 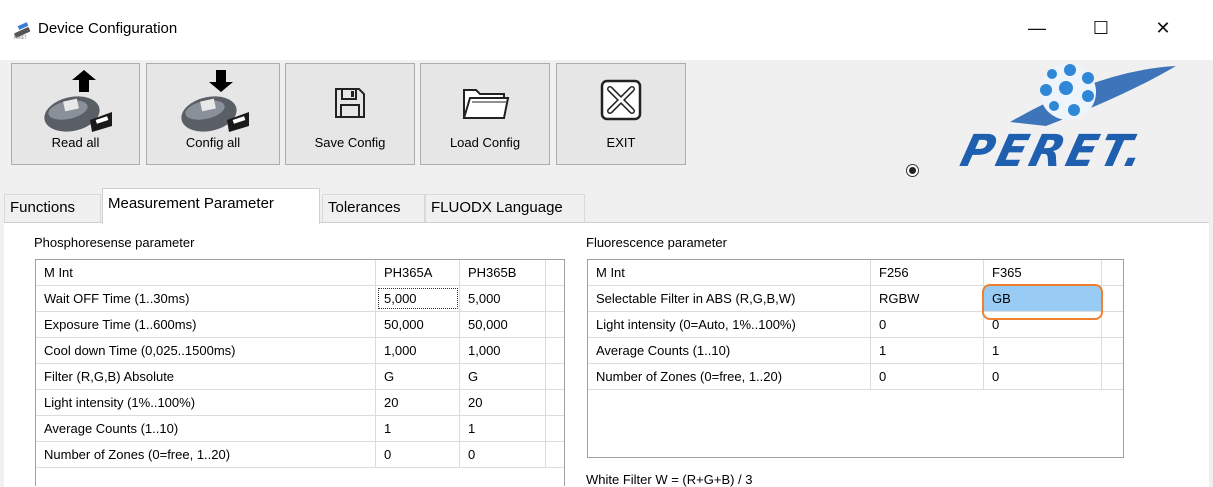 I want to click on read-all-label: Read all, so click(x=75, y=142).